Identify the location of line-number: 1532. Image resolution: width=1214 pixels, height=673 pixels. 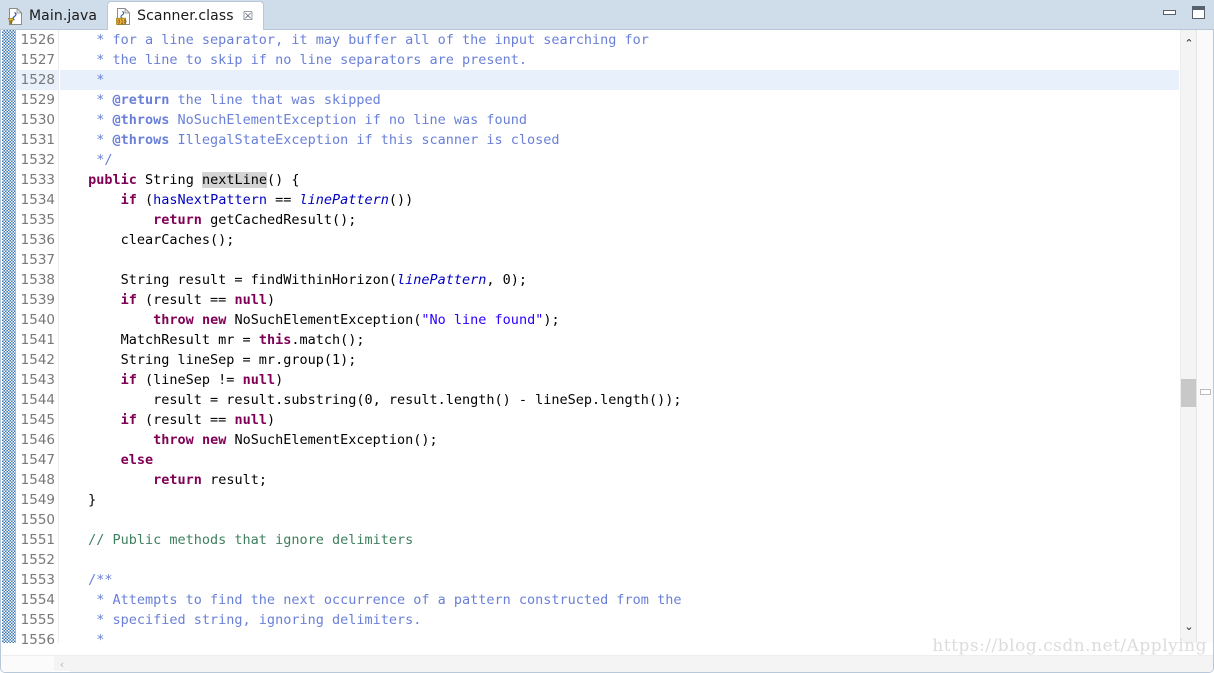
(37, 160).